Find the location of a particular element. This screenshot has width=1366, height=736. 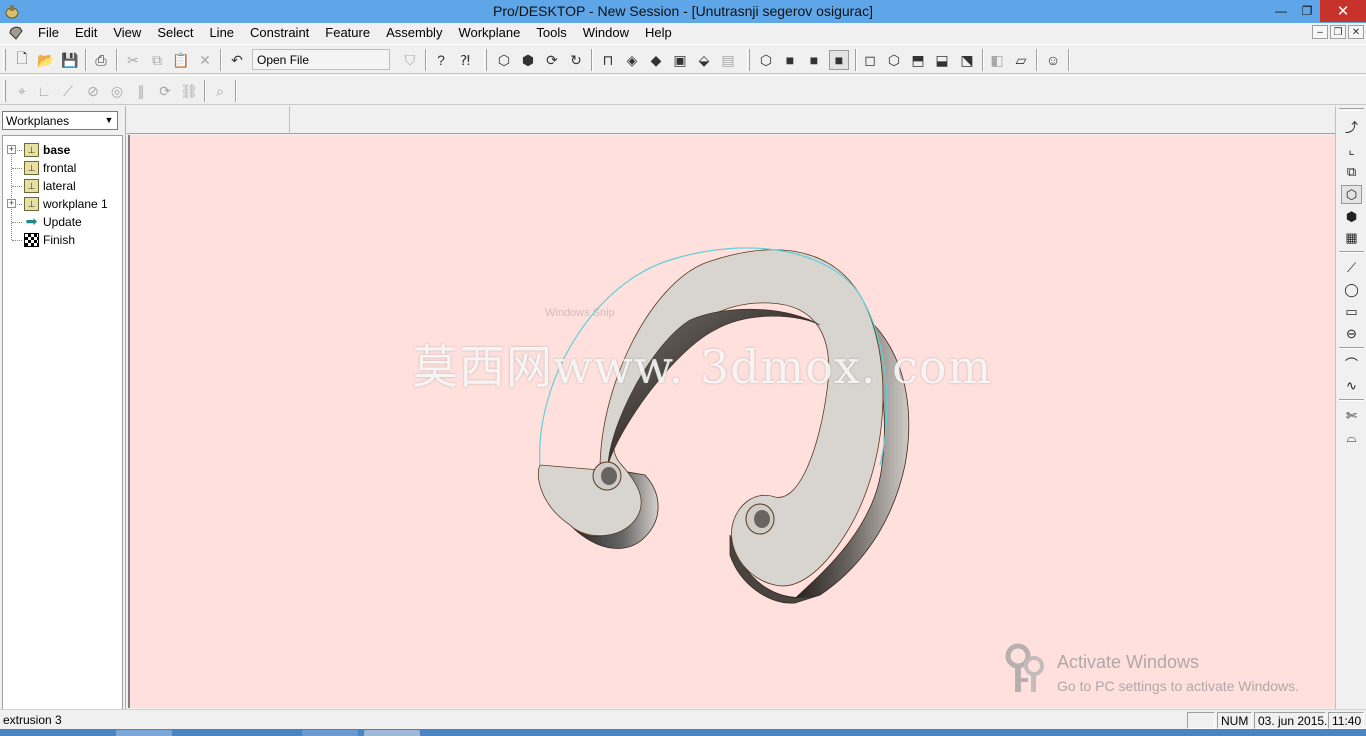

tree-item-lateral: ⊥ lateral is located at coordinates (62, 186).